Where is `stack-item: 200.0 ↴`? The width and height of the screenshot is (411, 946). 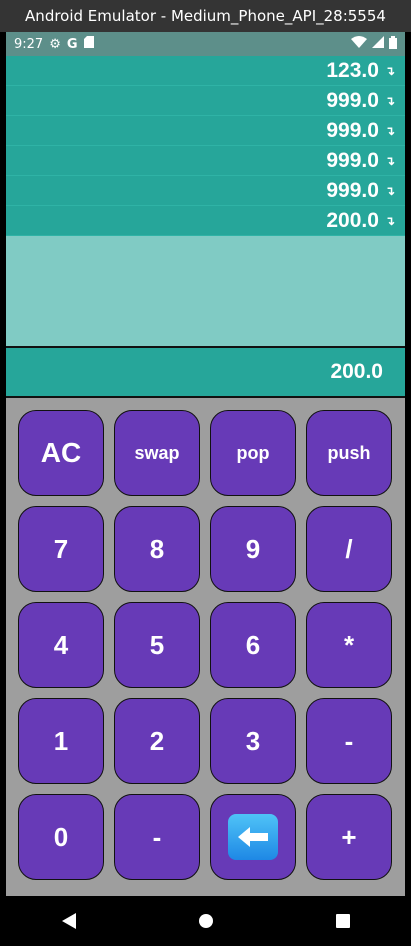 stack-item: 200.0 ↴ is located at coordinates (205, 221).